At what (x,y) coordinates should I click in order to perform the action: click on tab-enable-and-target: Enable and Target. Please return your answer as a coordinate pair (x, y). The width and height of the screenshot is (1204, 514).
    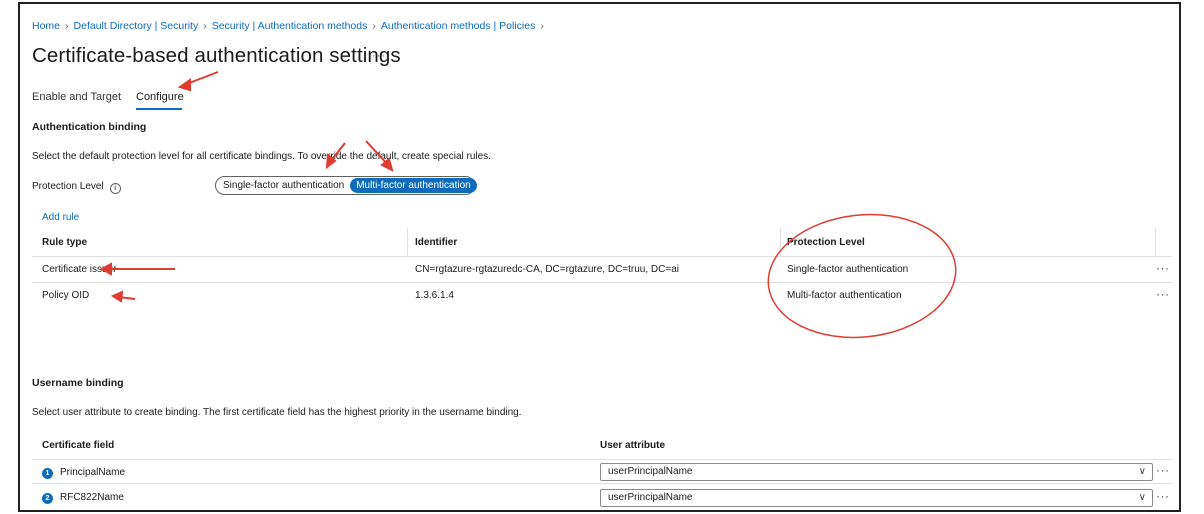
    Looking at the image, I should click on (76, 97).